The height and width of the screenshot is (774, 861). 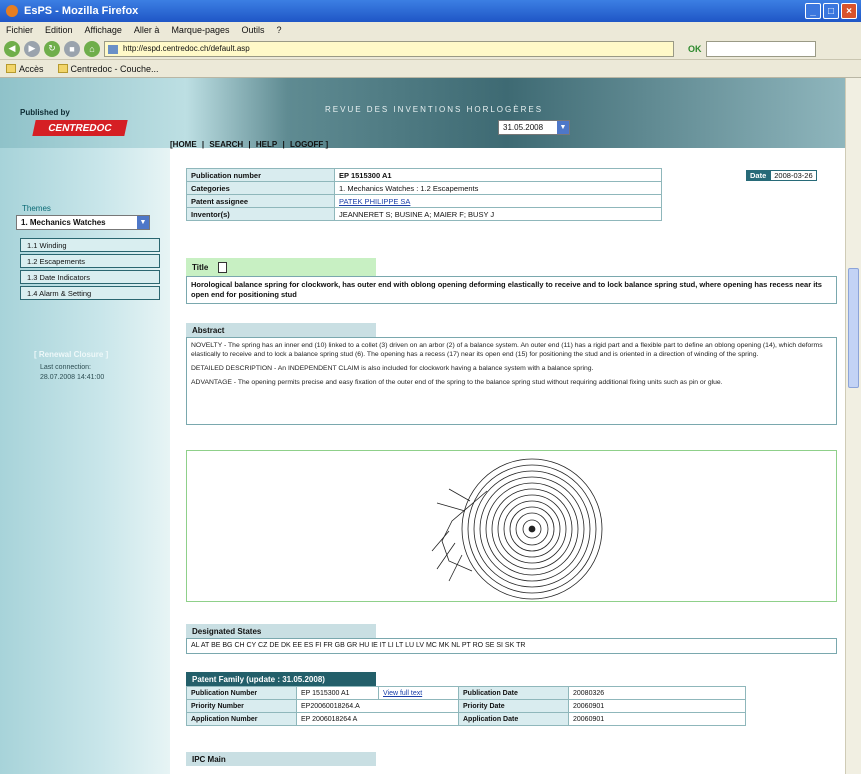 What do you see at coordinates (853, 328) in the screenshot?
I see `scroll-thumb` at bounding box center [853, 328].